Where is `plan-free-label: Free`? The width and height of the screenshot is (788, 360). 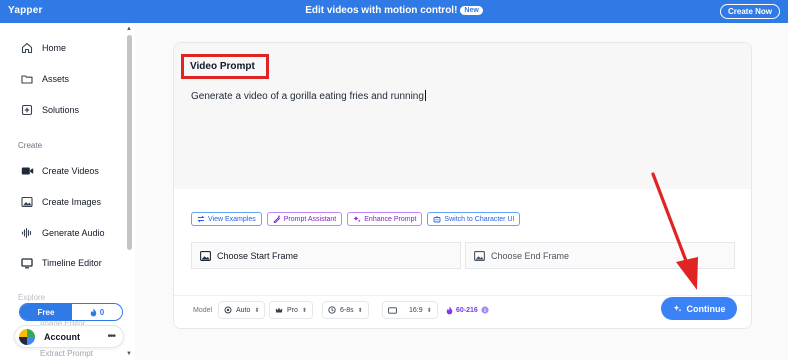
plan-free-label: Free is located at coordinates (46, 312).